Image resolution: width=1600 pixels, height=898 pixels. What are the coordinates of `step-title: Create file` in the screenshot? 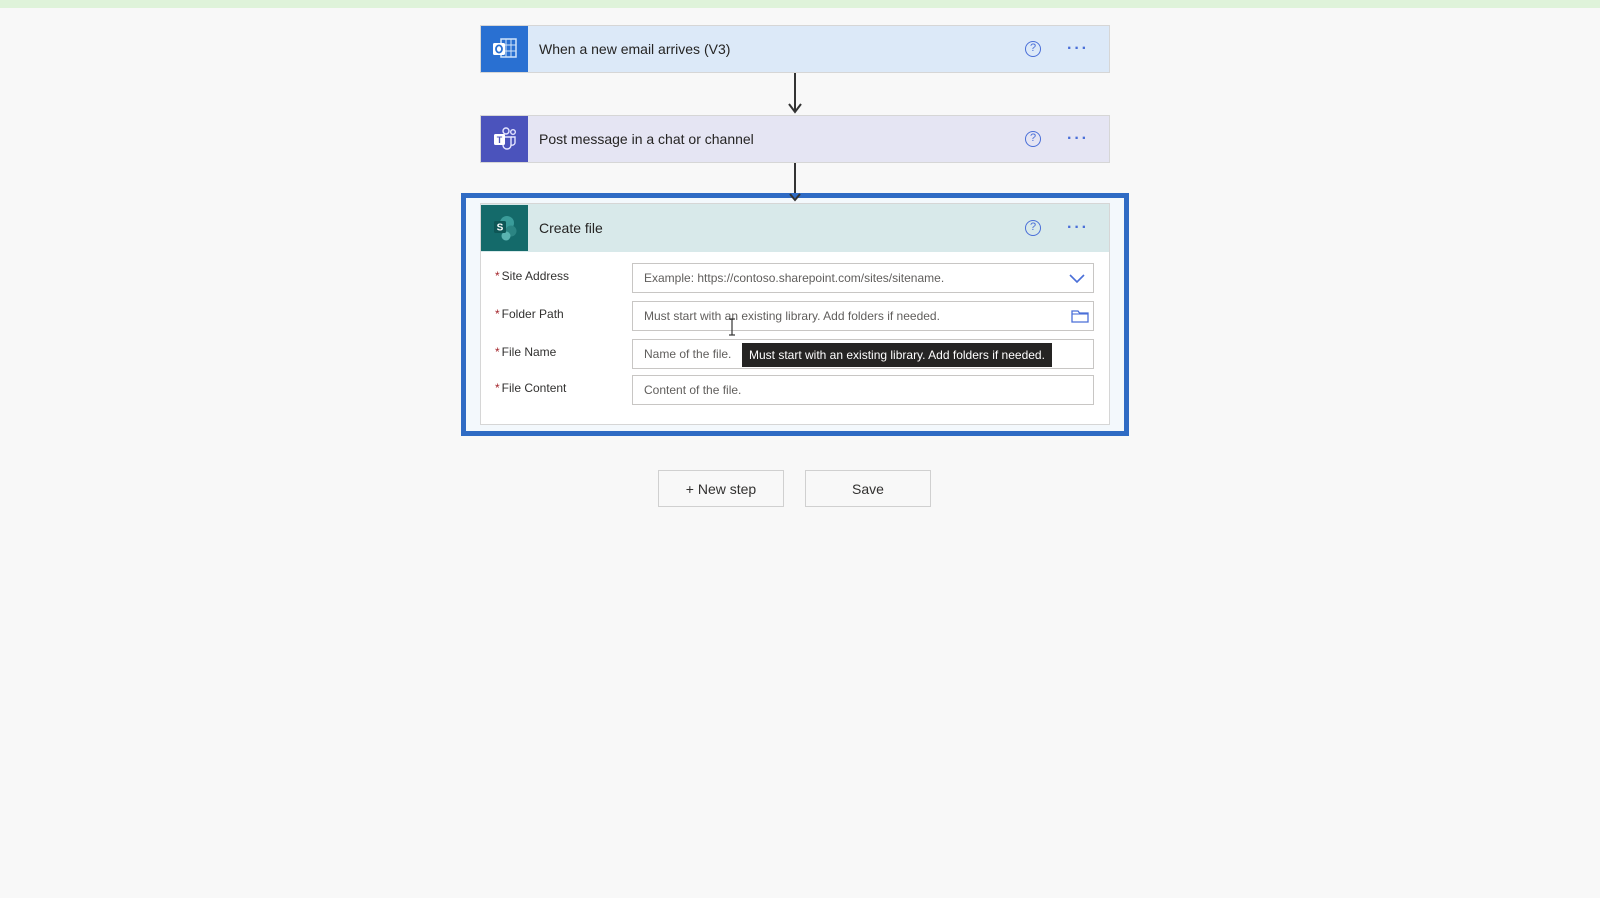 It's located at (571, 228).